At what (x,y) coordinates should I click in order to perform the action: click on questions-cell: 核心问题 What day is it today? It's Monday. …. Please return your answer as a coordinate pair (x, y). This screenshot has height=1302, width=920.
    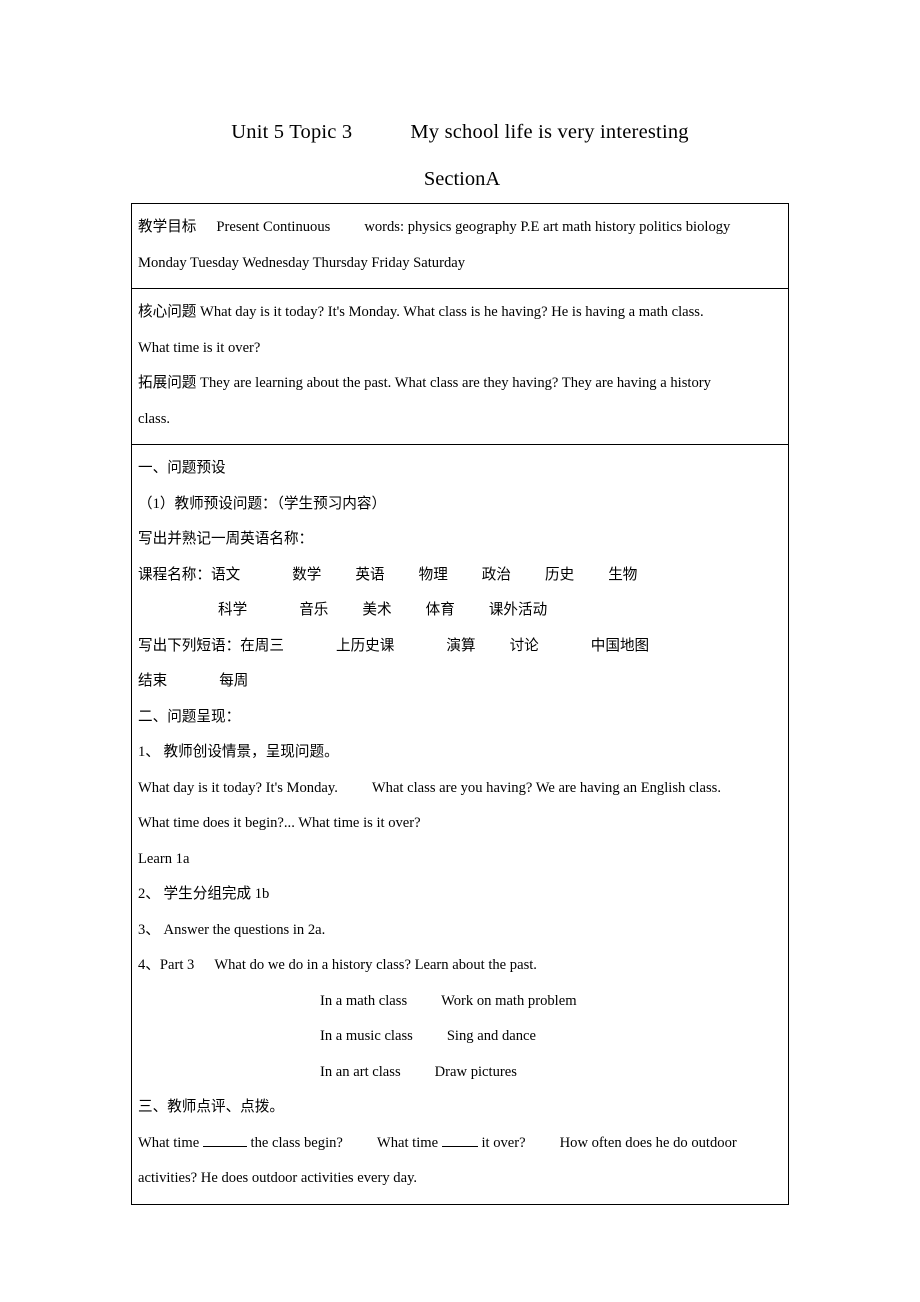
    Looking at the image, I should click on (460, 366).